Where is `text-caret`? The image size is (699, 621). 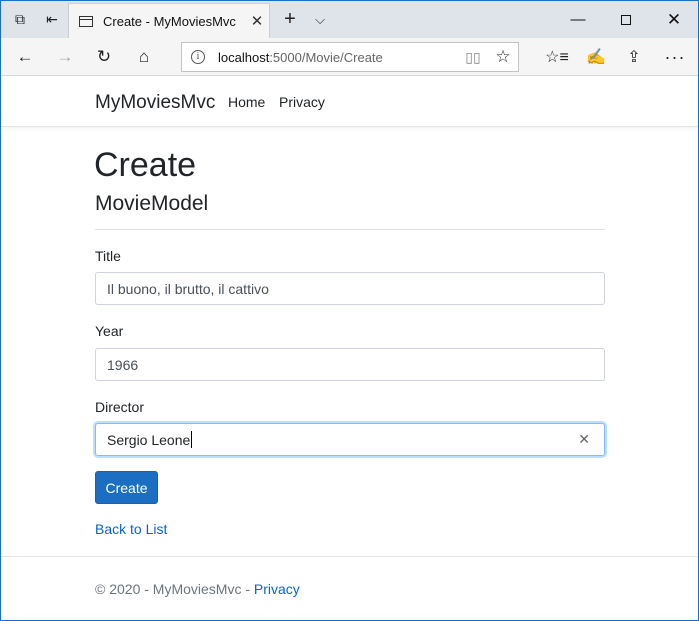
text-caret is located at coordinates (192, 439).